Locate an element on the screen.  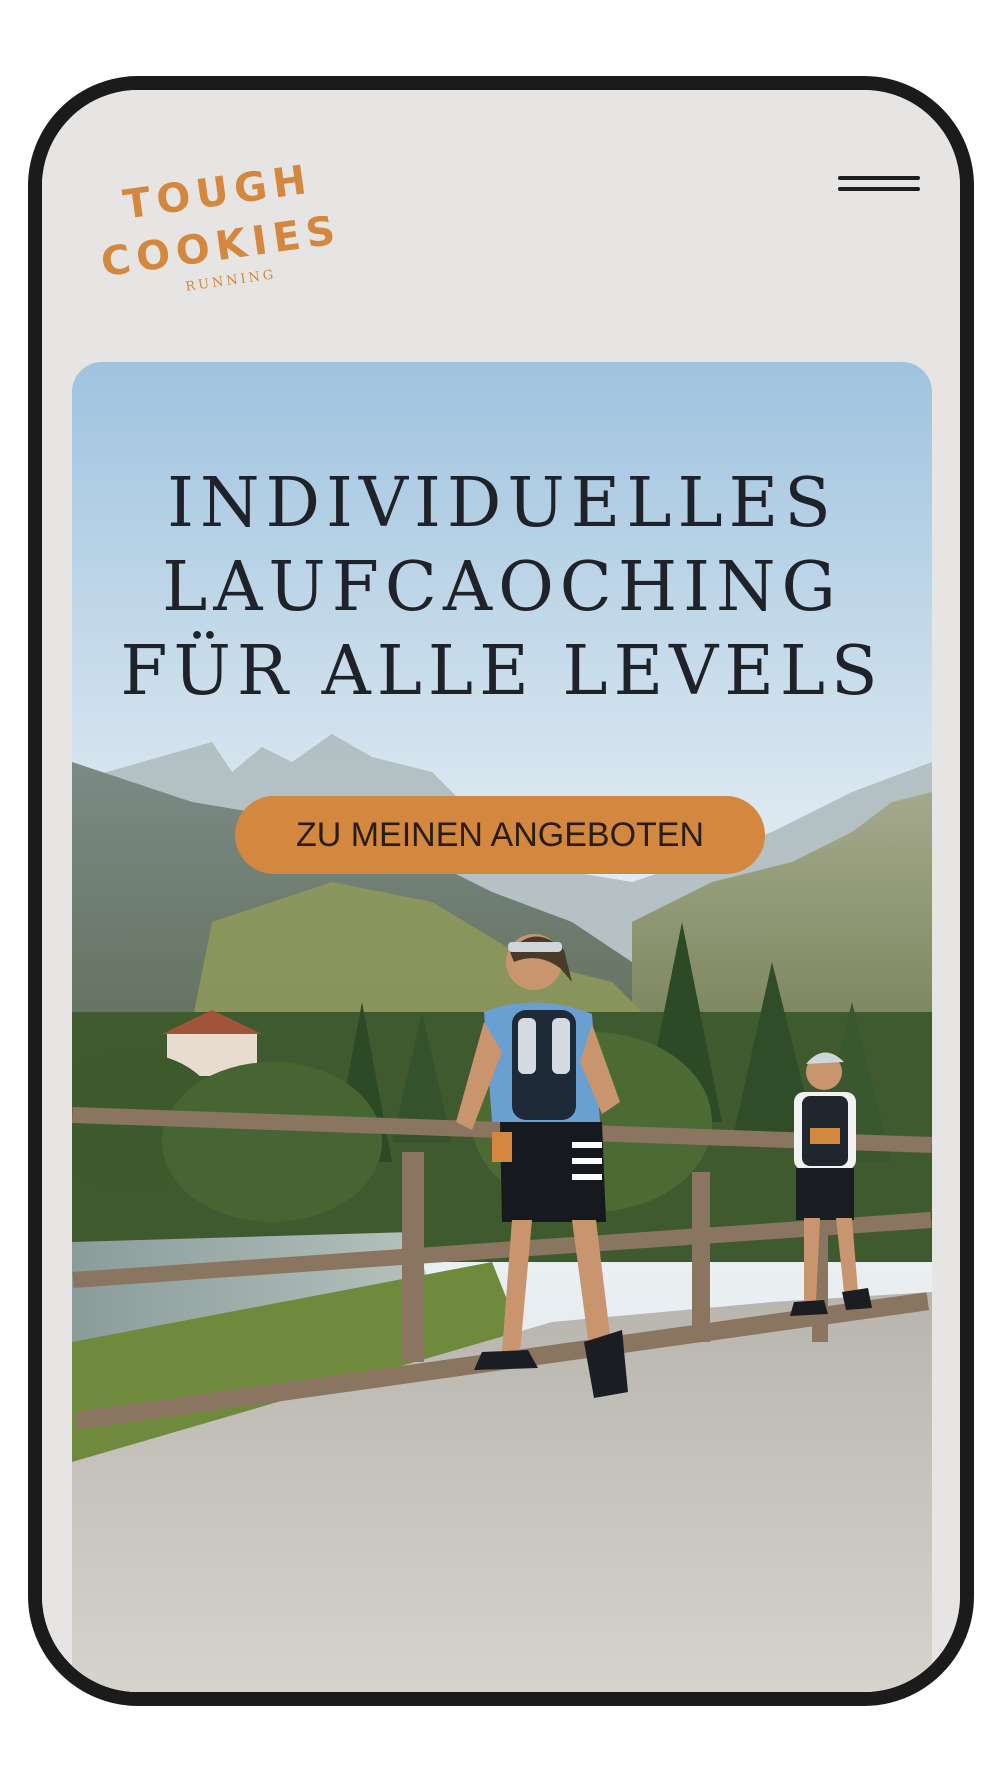
hamburger-menu-icon is located at coordinates (879, 185).